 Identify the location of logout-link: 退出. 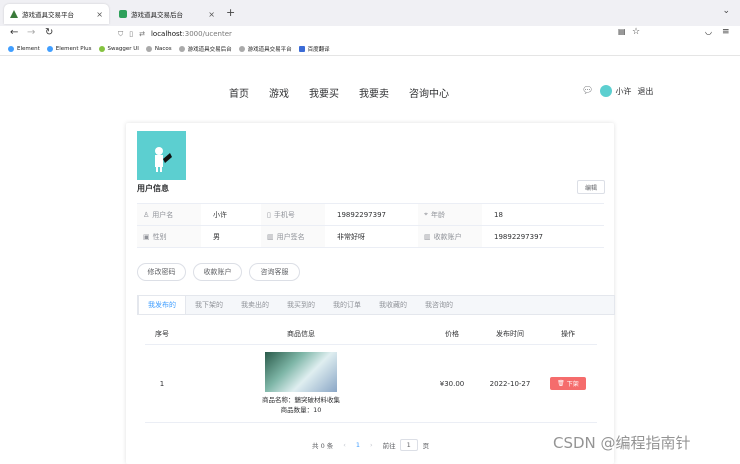
(645, 91).